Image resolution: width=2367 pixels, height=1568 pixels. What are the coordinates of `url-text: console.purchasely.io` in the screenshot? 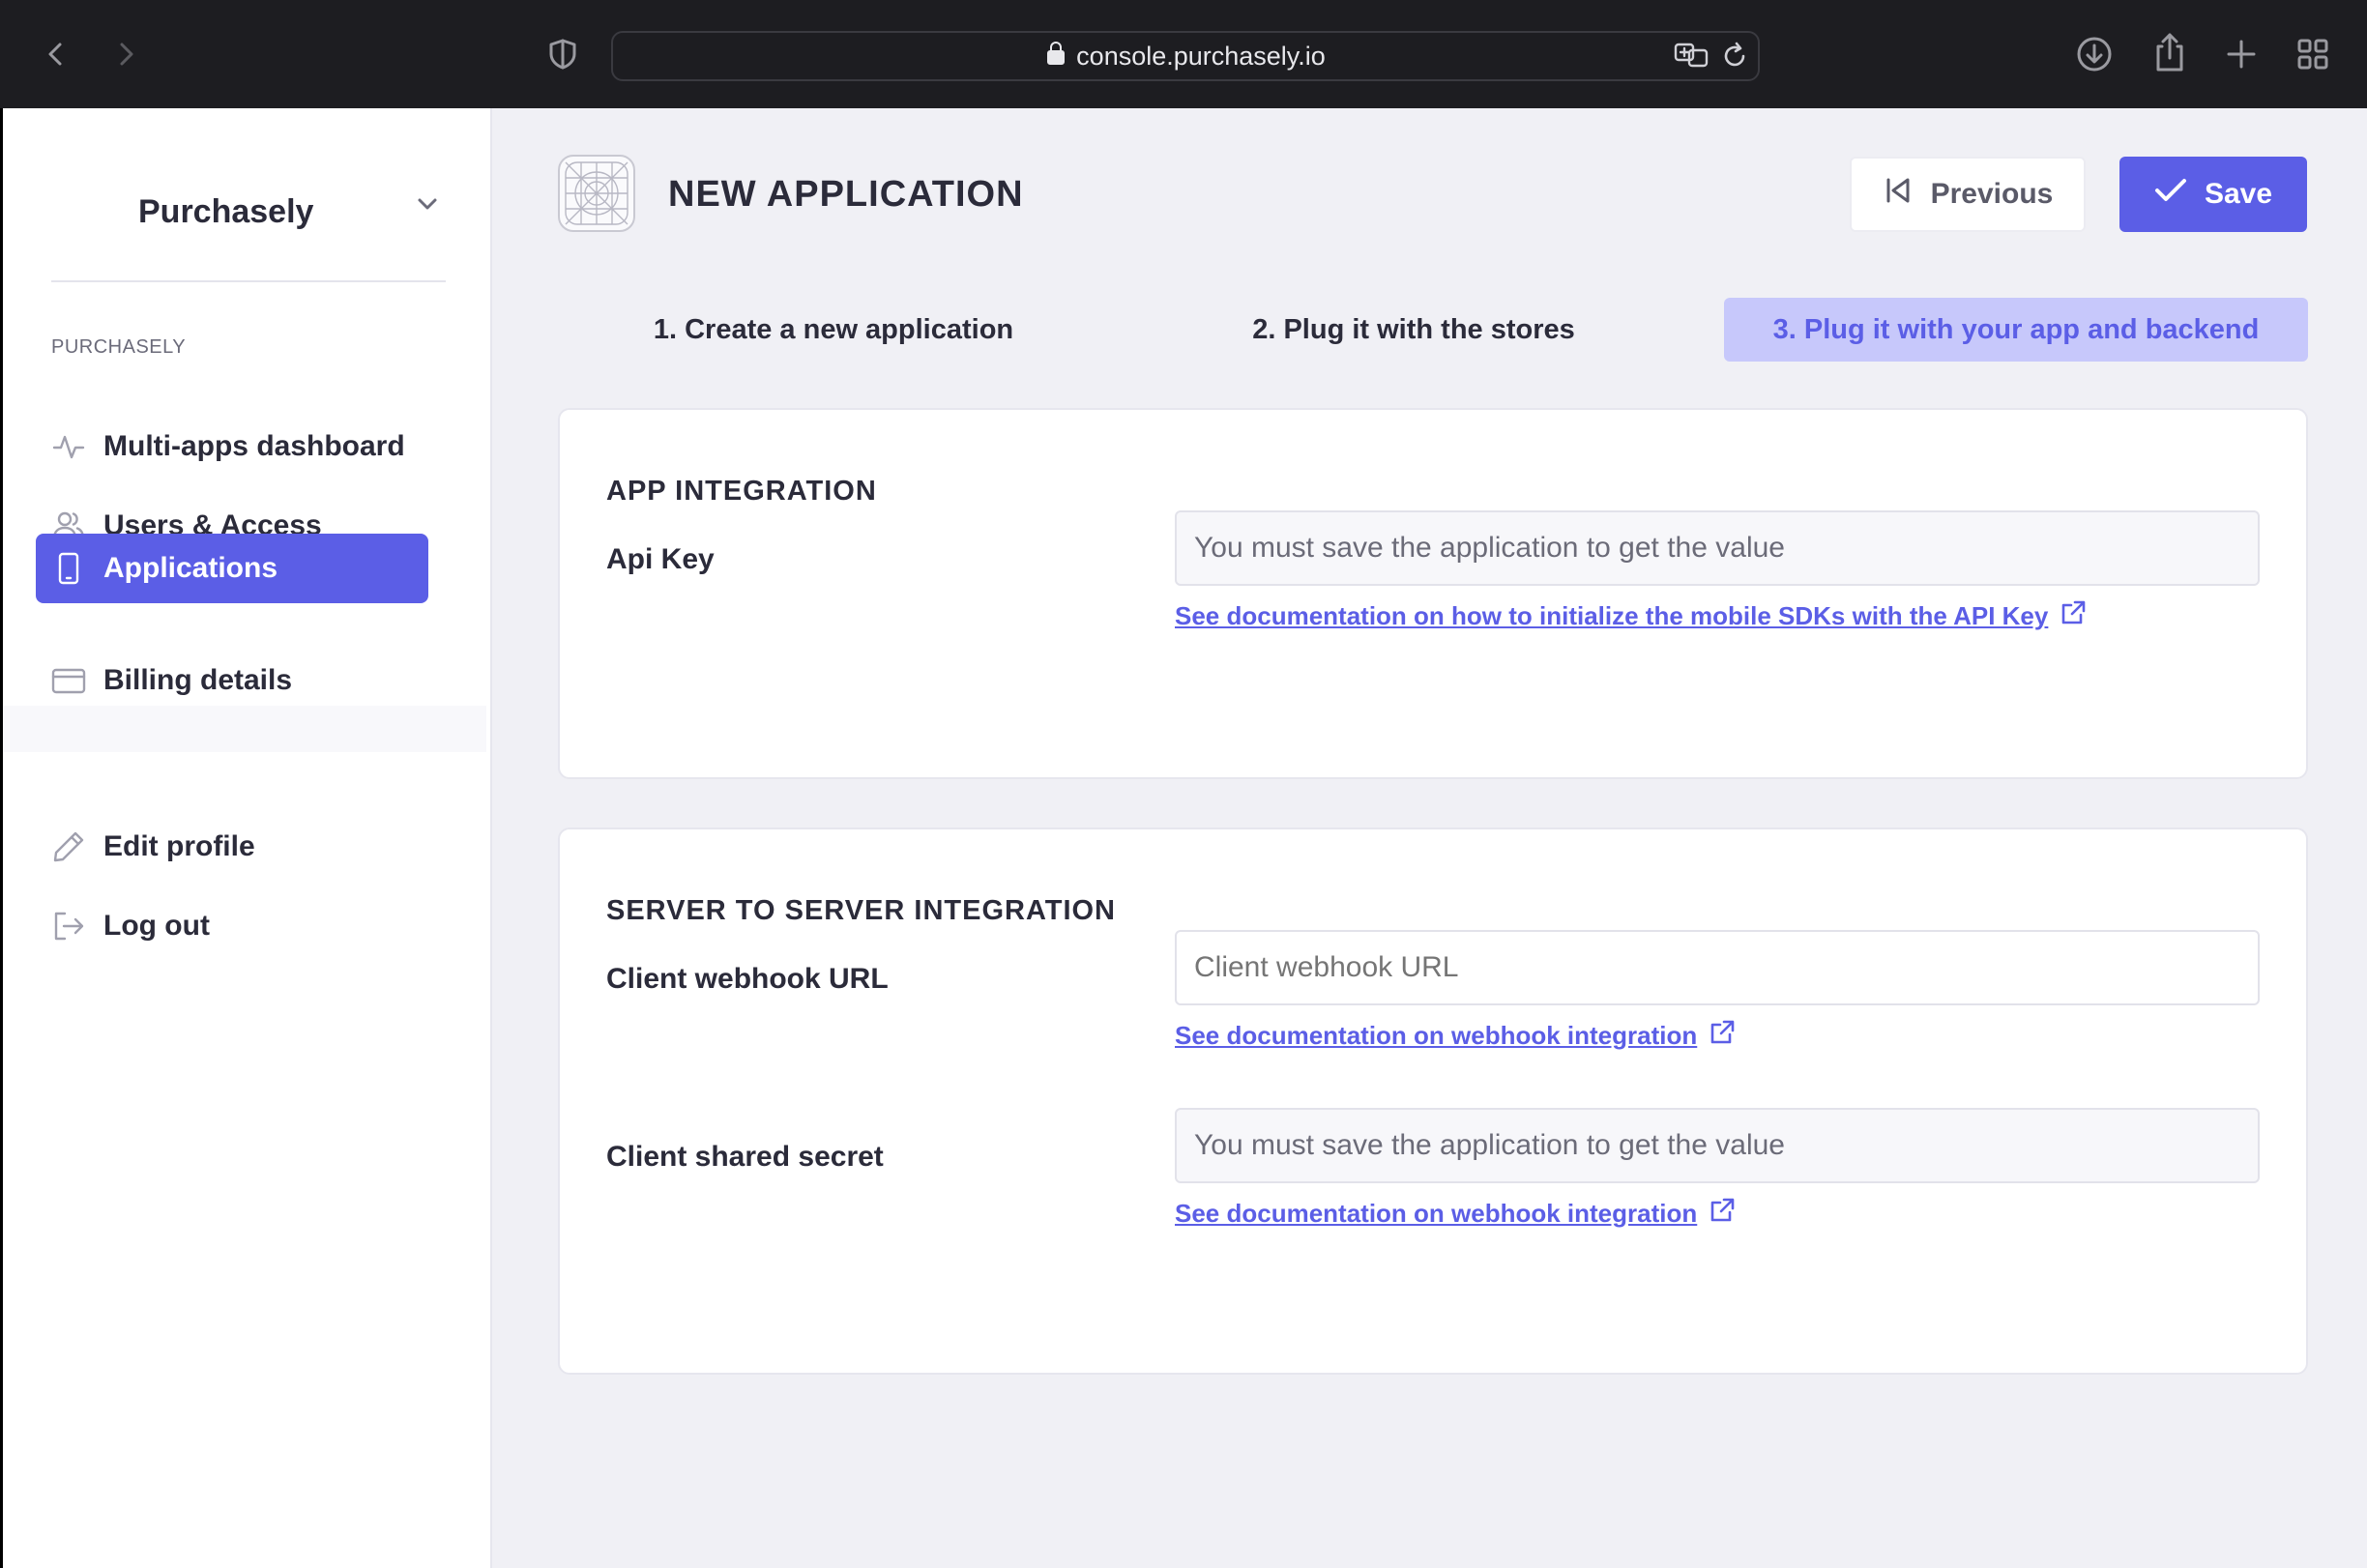 It's located at (1201, 56).